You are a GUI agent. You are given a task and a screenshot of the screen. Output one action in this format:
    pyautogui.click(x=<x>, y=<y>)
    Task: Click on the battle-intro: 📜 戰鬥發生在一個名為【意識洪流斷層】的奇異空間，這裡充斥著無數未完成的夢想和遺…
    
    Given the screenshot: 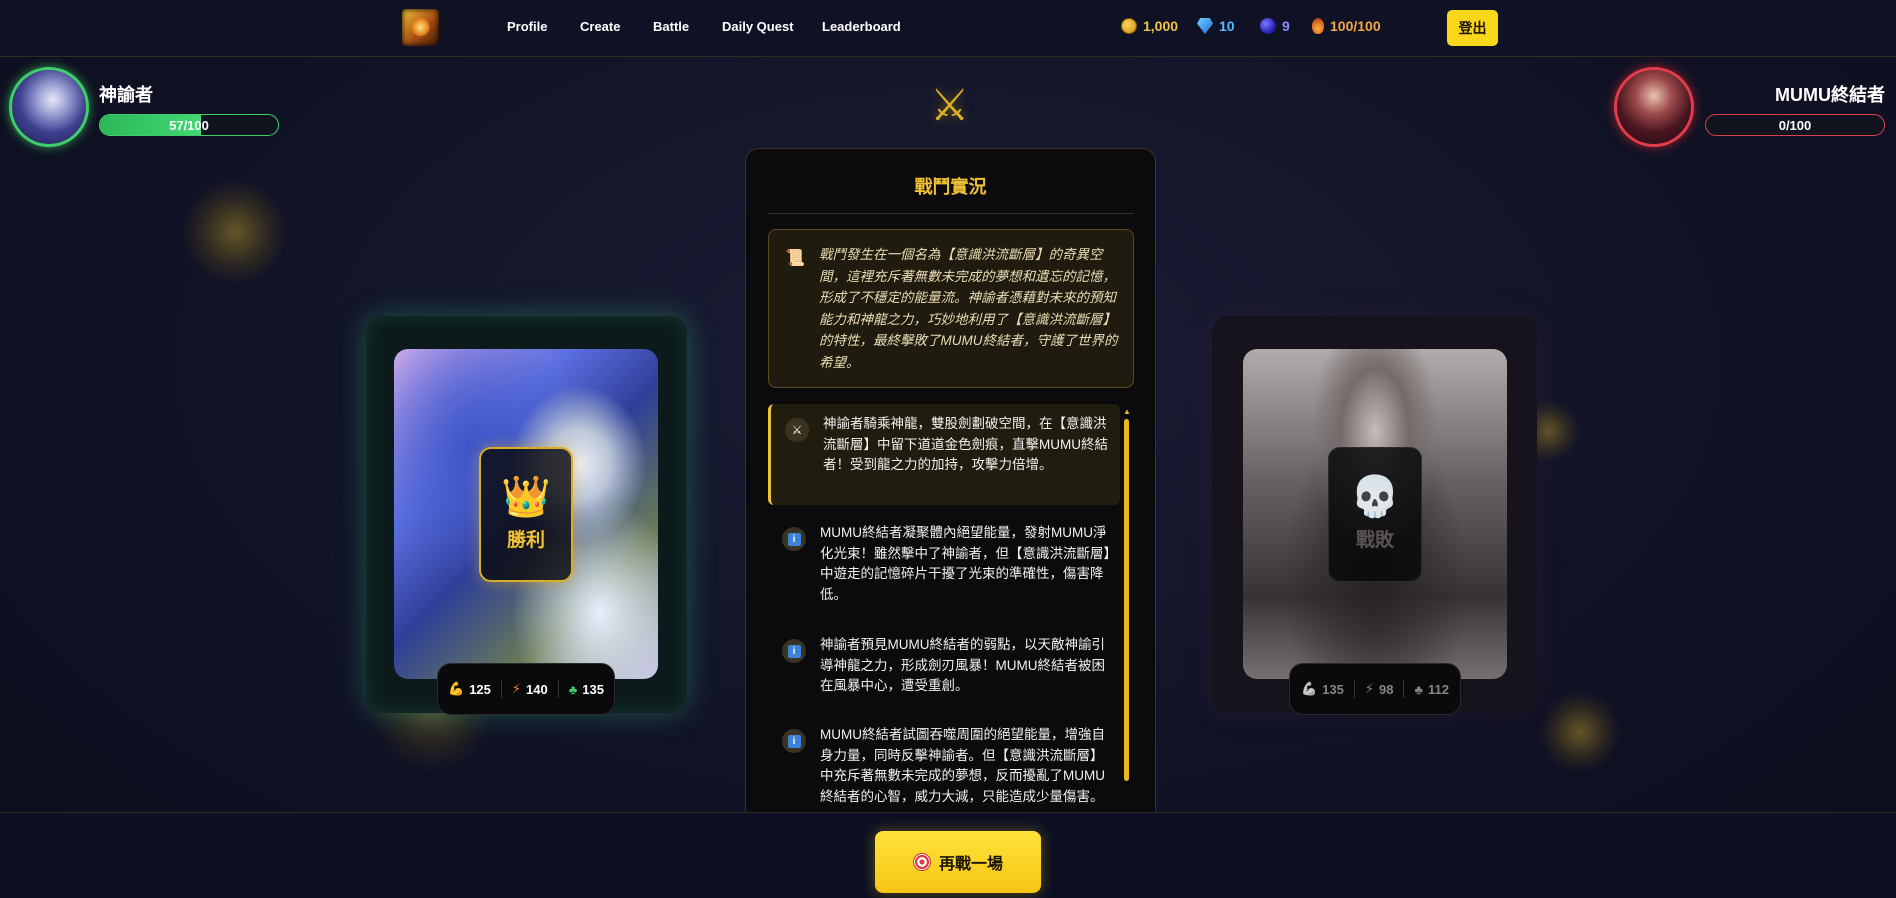 What is the action you would take?
    pyautogui.click(x=951, y=308)
    